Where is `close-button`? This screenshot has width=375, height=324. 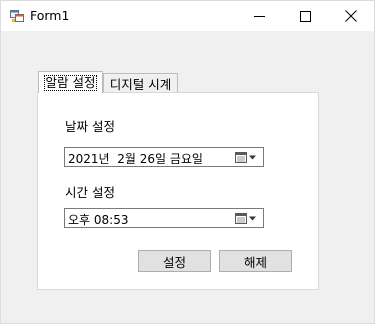
close-button is located at coordinates (351, 16).